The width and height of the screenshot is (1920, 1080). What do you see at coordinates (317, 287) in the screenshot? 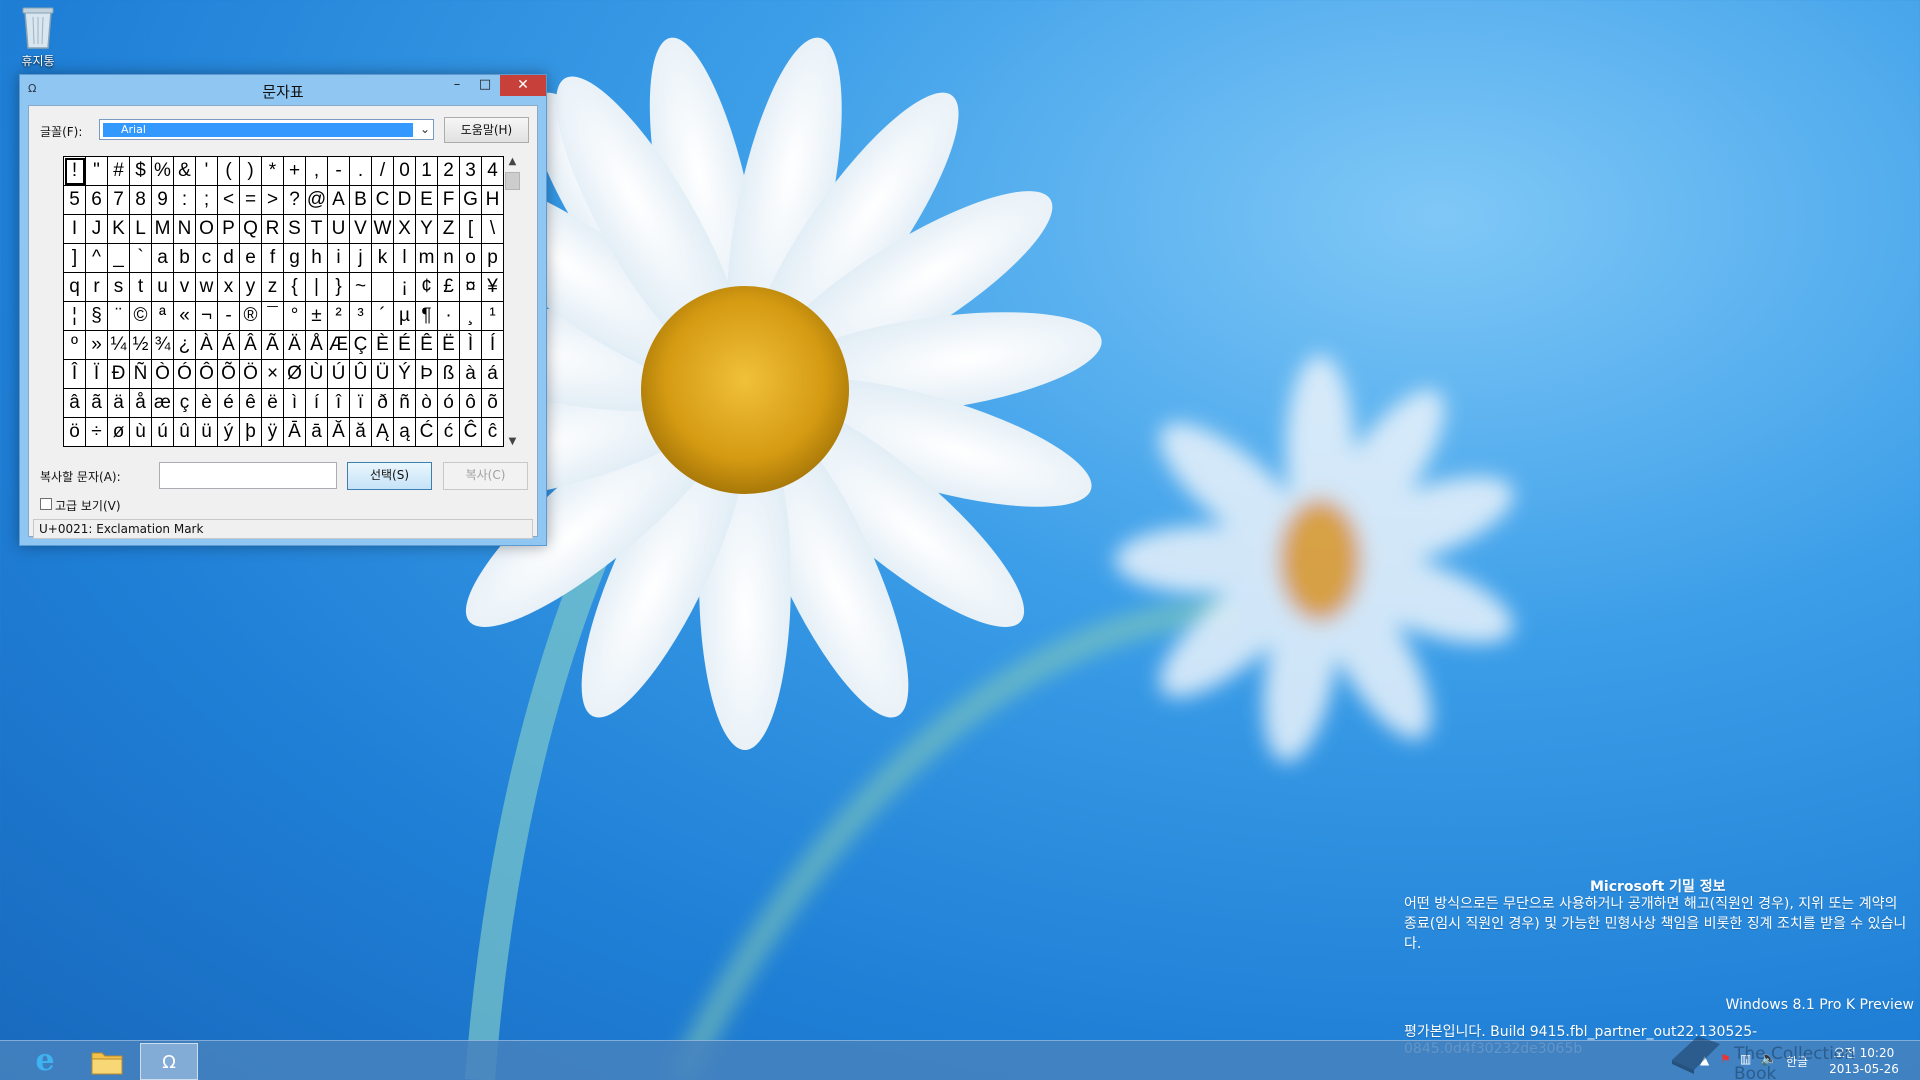
I see `character-cell: |` at bounding box center [317, 287].